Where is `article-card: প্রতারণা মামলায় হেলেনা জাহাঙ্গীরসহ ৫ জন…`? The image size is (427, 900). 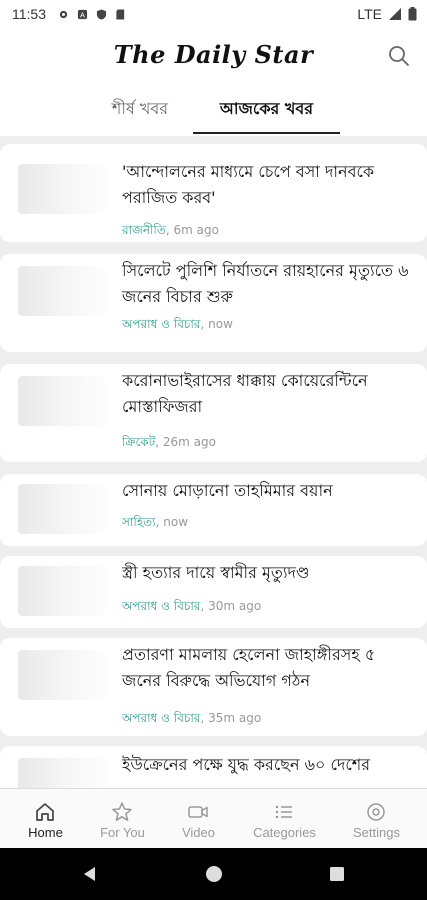
article-card: প্রতারণা মামলায় হেলেনা জাহাঙ্গীরসহ ৫ জন… is located at coordinates (213, 687).